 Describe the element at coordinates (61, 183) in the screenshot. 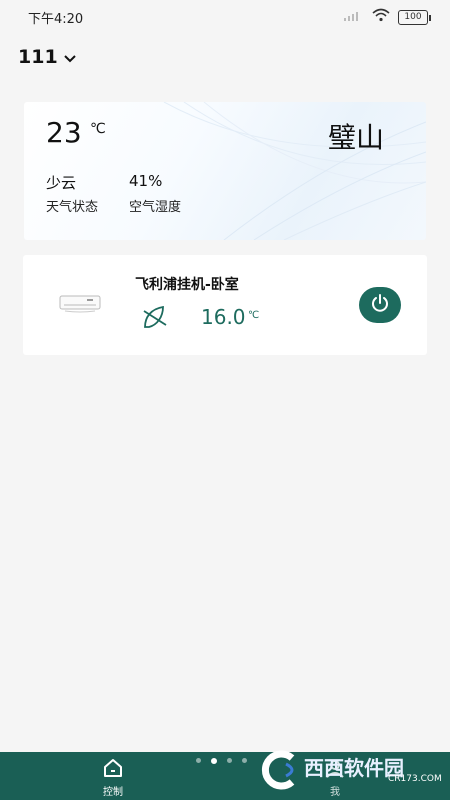

I see `weather-condition: 少云` at that location.